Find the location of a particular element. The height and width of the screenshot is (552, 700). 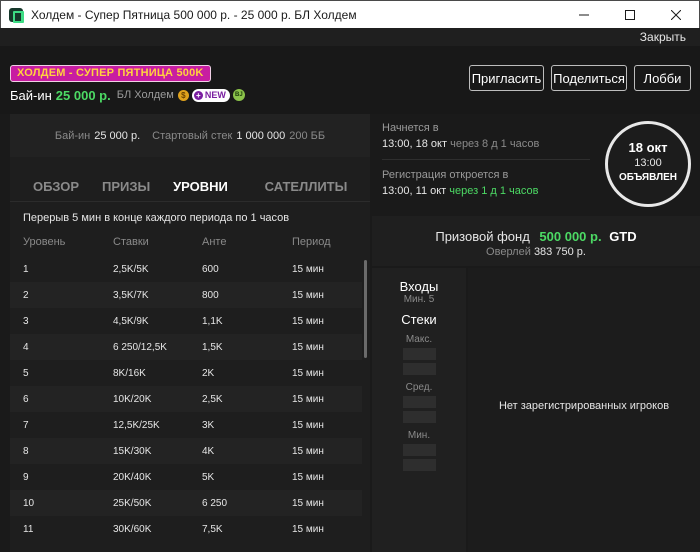

level-row: 10 25K/50K 6 250 15 мин is located at coordinates (186, 503).